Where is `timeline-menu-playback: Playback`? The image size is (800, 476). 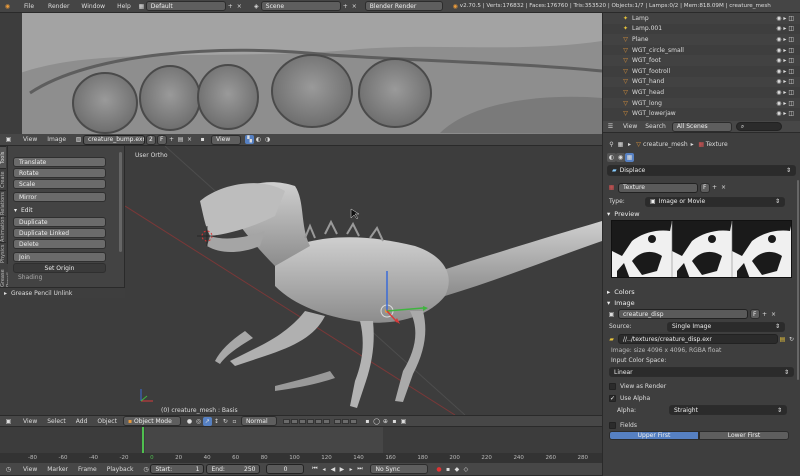
timeline-menu-playback: Playback is located at coordinates (120, 469).